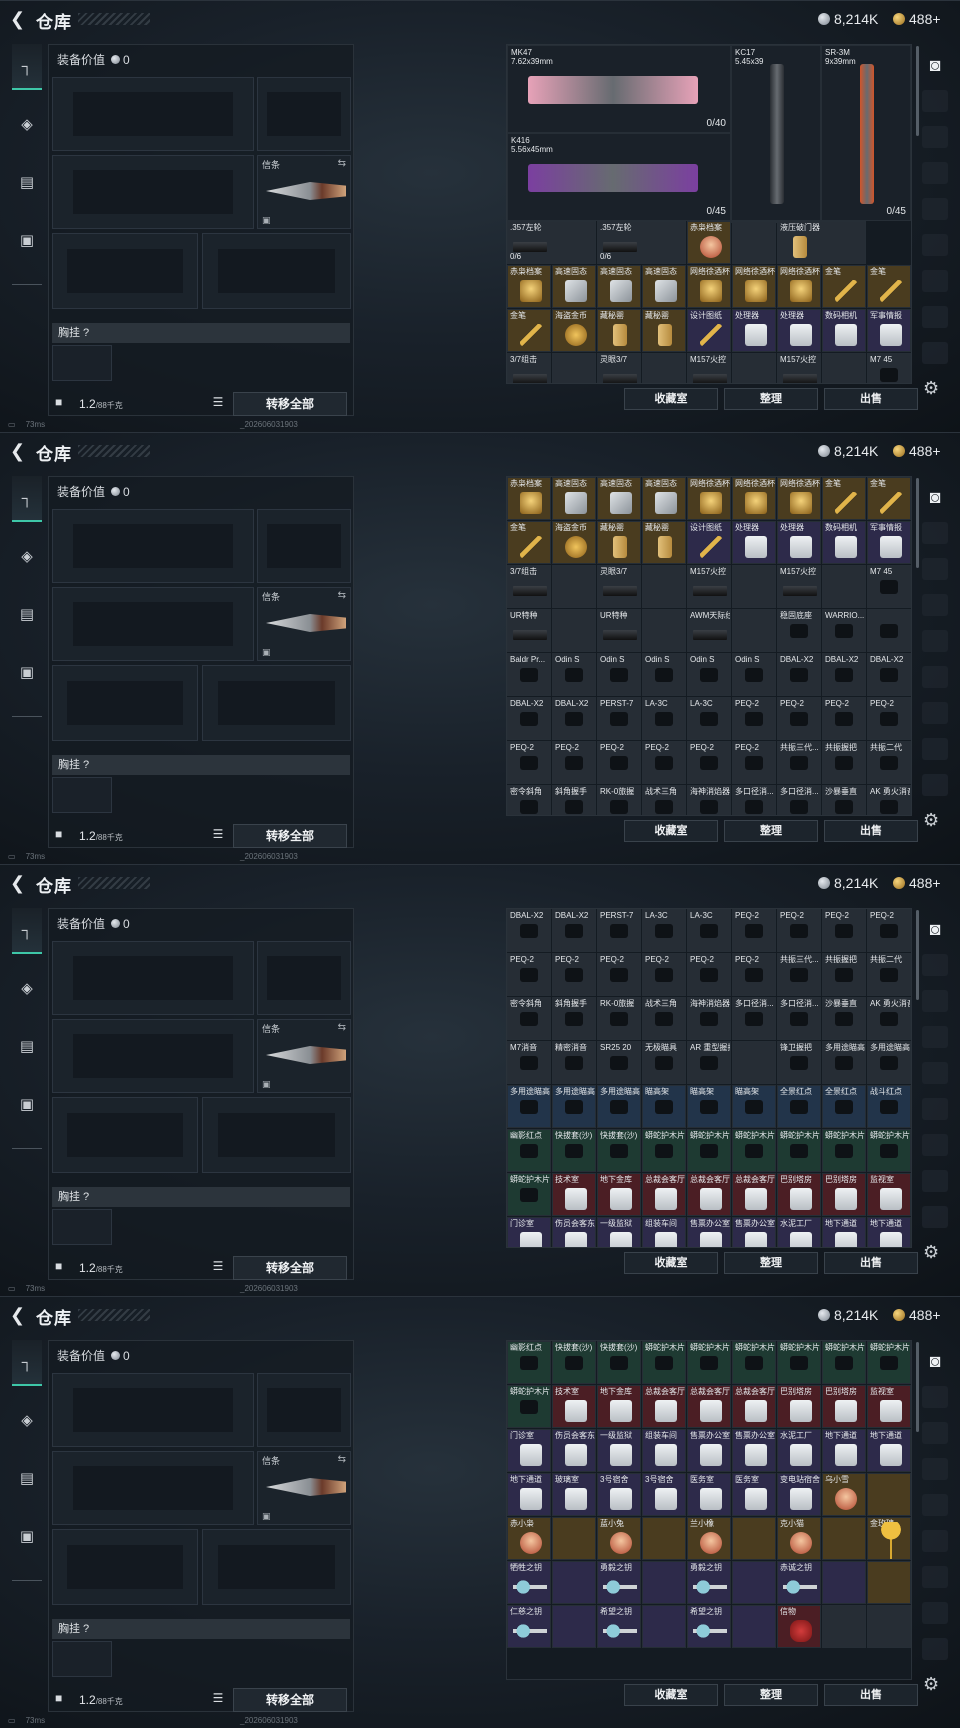  Describe the element at coordinates (931, 388) in the screenshot. I see `gear-icon: ⚙` at that location.